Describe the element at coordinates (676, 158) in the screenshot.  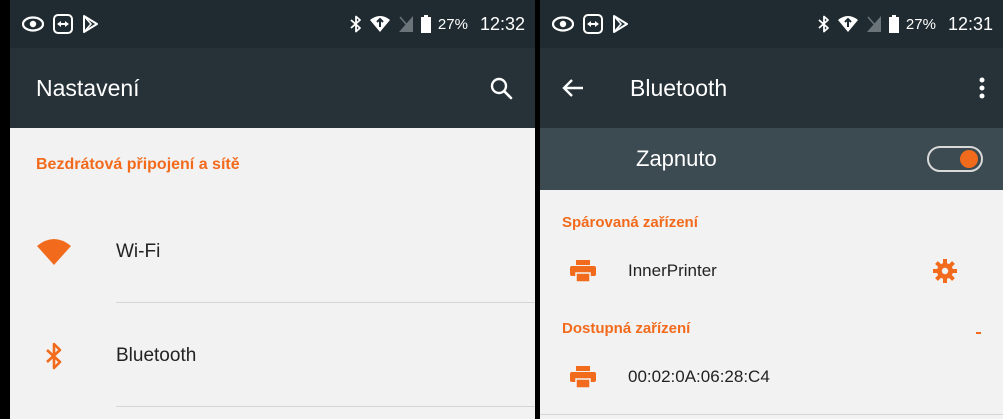
I see `switch-label: Zapnuto` at that location.